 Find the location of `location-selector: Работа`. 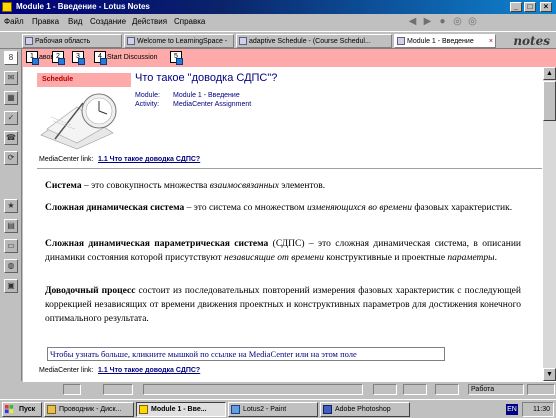

location-selector: Работа is located at coordinates (496, 389).